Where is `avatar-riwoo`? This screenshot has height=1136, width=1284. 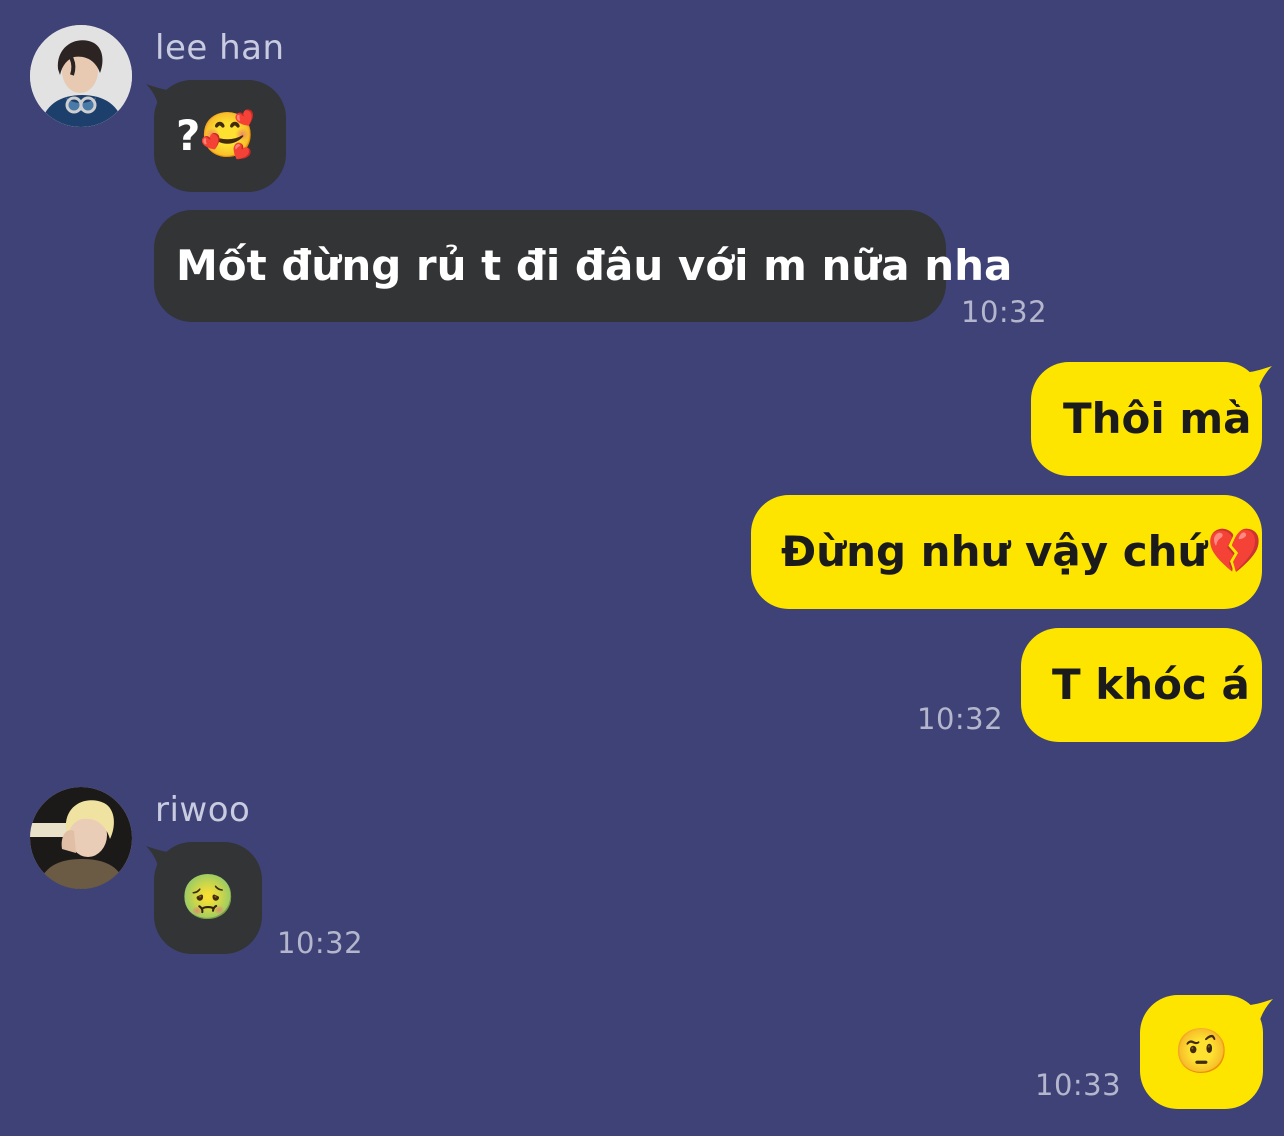
avatar-riwoo is located at coordinates (81, 838).